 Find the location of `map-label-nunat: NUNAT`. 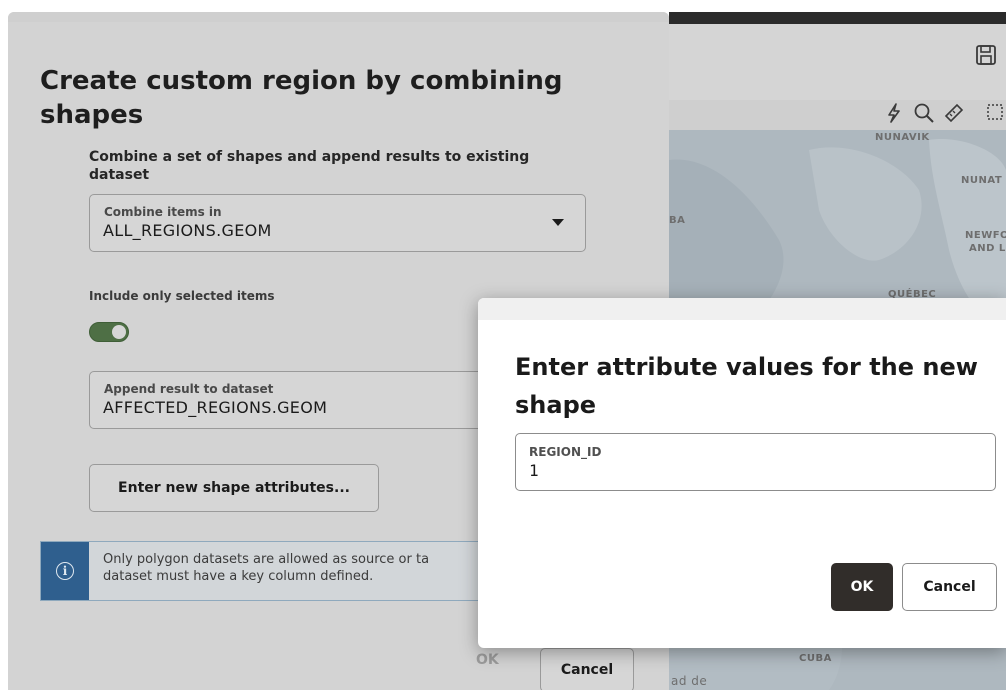

map-label-nunat: NUNAT is located at coordinates (982, 180).